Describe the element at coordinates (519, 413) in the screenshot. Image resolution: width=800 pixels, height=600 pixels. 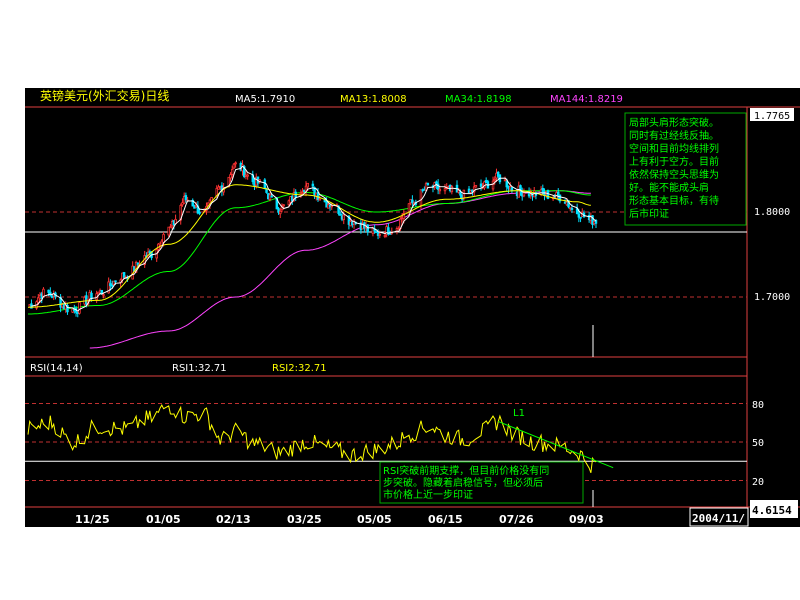
I see `trendline-label: L1` at that location.